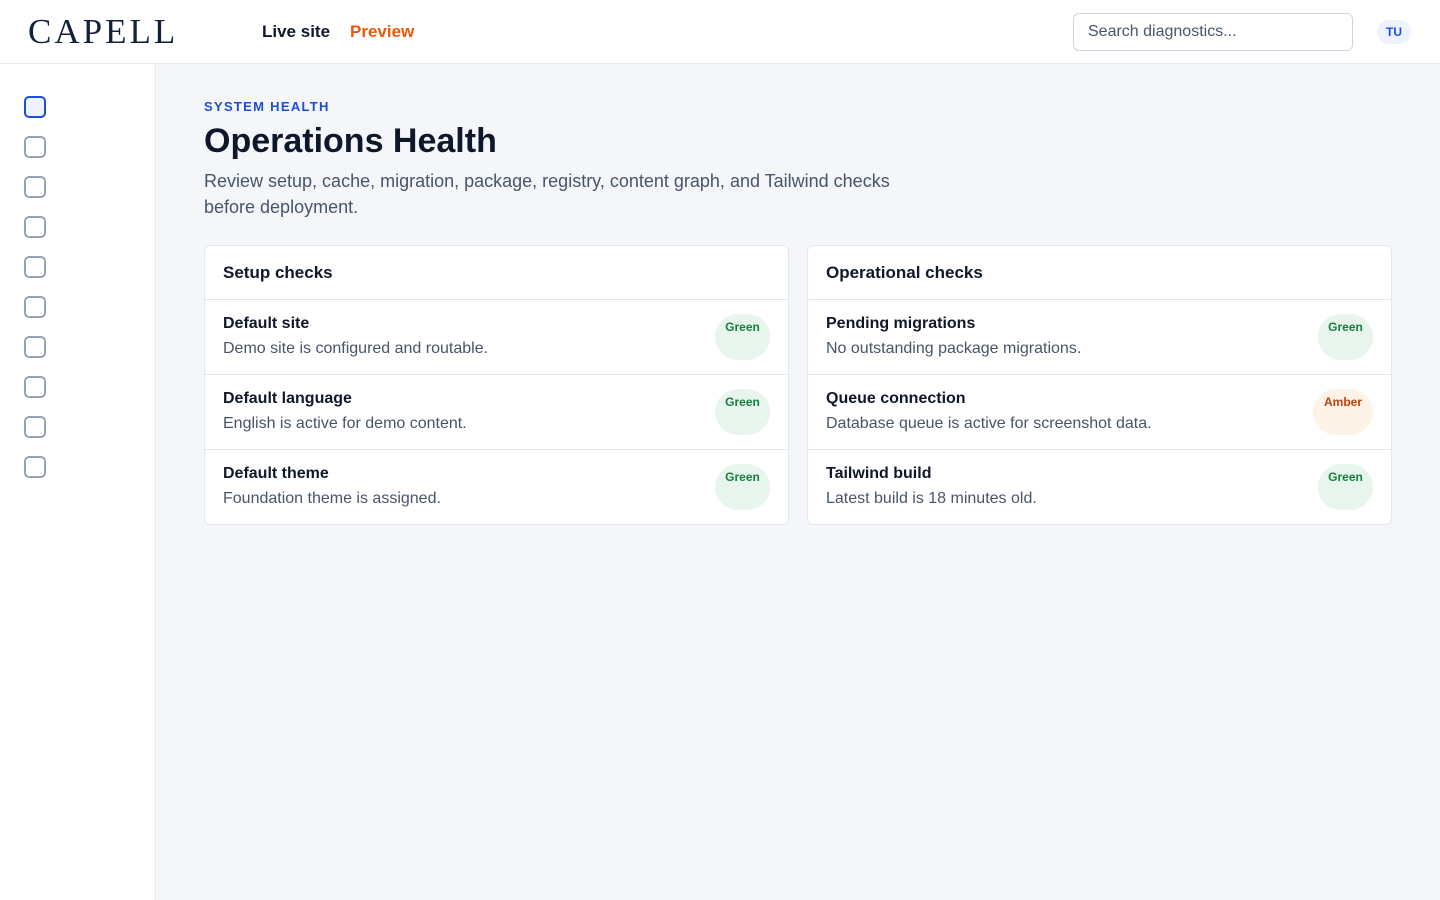 Image resolution: width=1440 pixels, height=900 pixels. I want to click on check-description: Demo site is configured and routable., so click(356, 348).